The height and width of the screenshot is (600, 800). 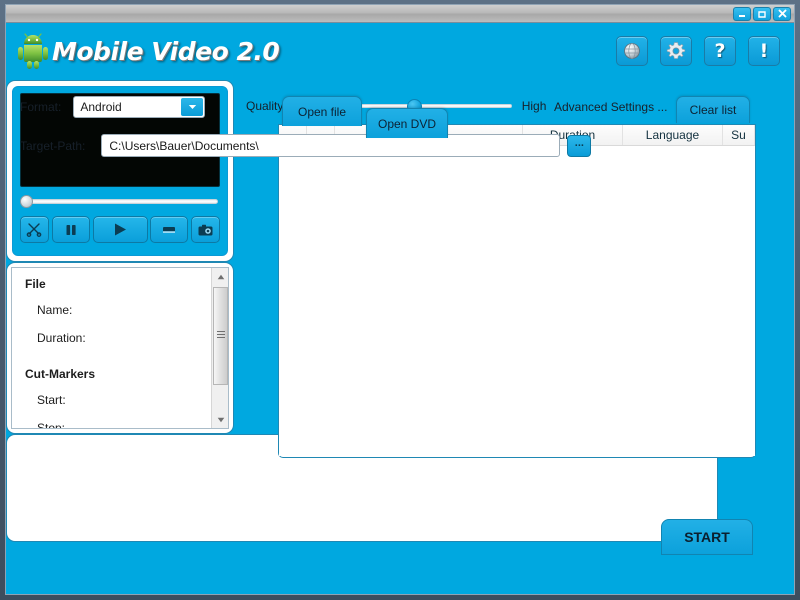 I want to click on app-title: Mobile Video 2.0, so click(x=166, y=51).